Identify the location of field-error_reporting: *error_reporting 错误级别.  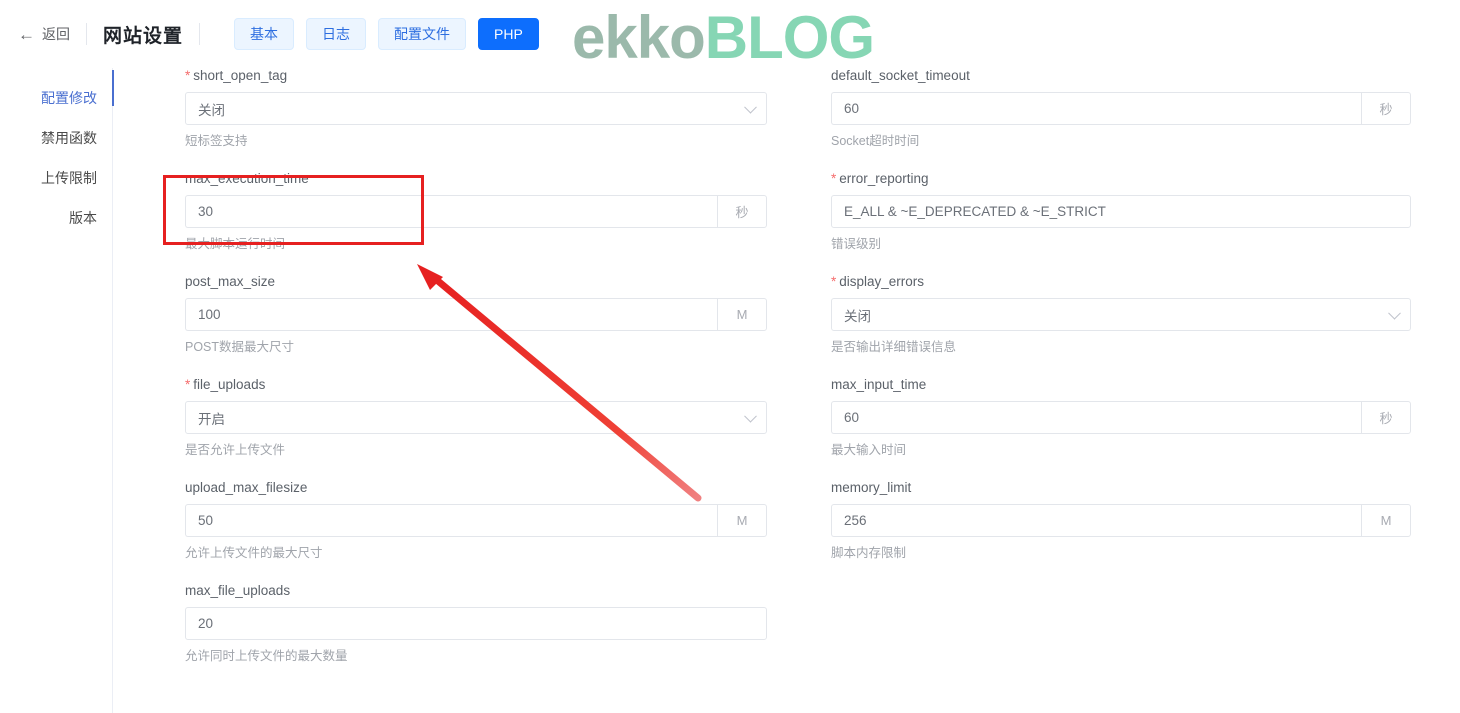
(1121, 211).